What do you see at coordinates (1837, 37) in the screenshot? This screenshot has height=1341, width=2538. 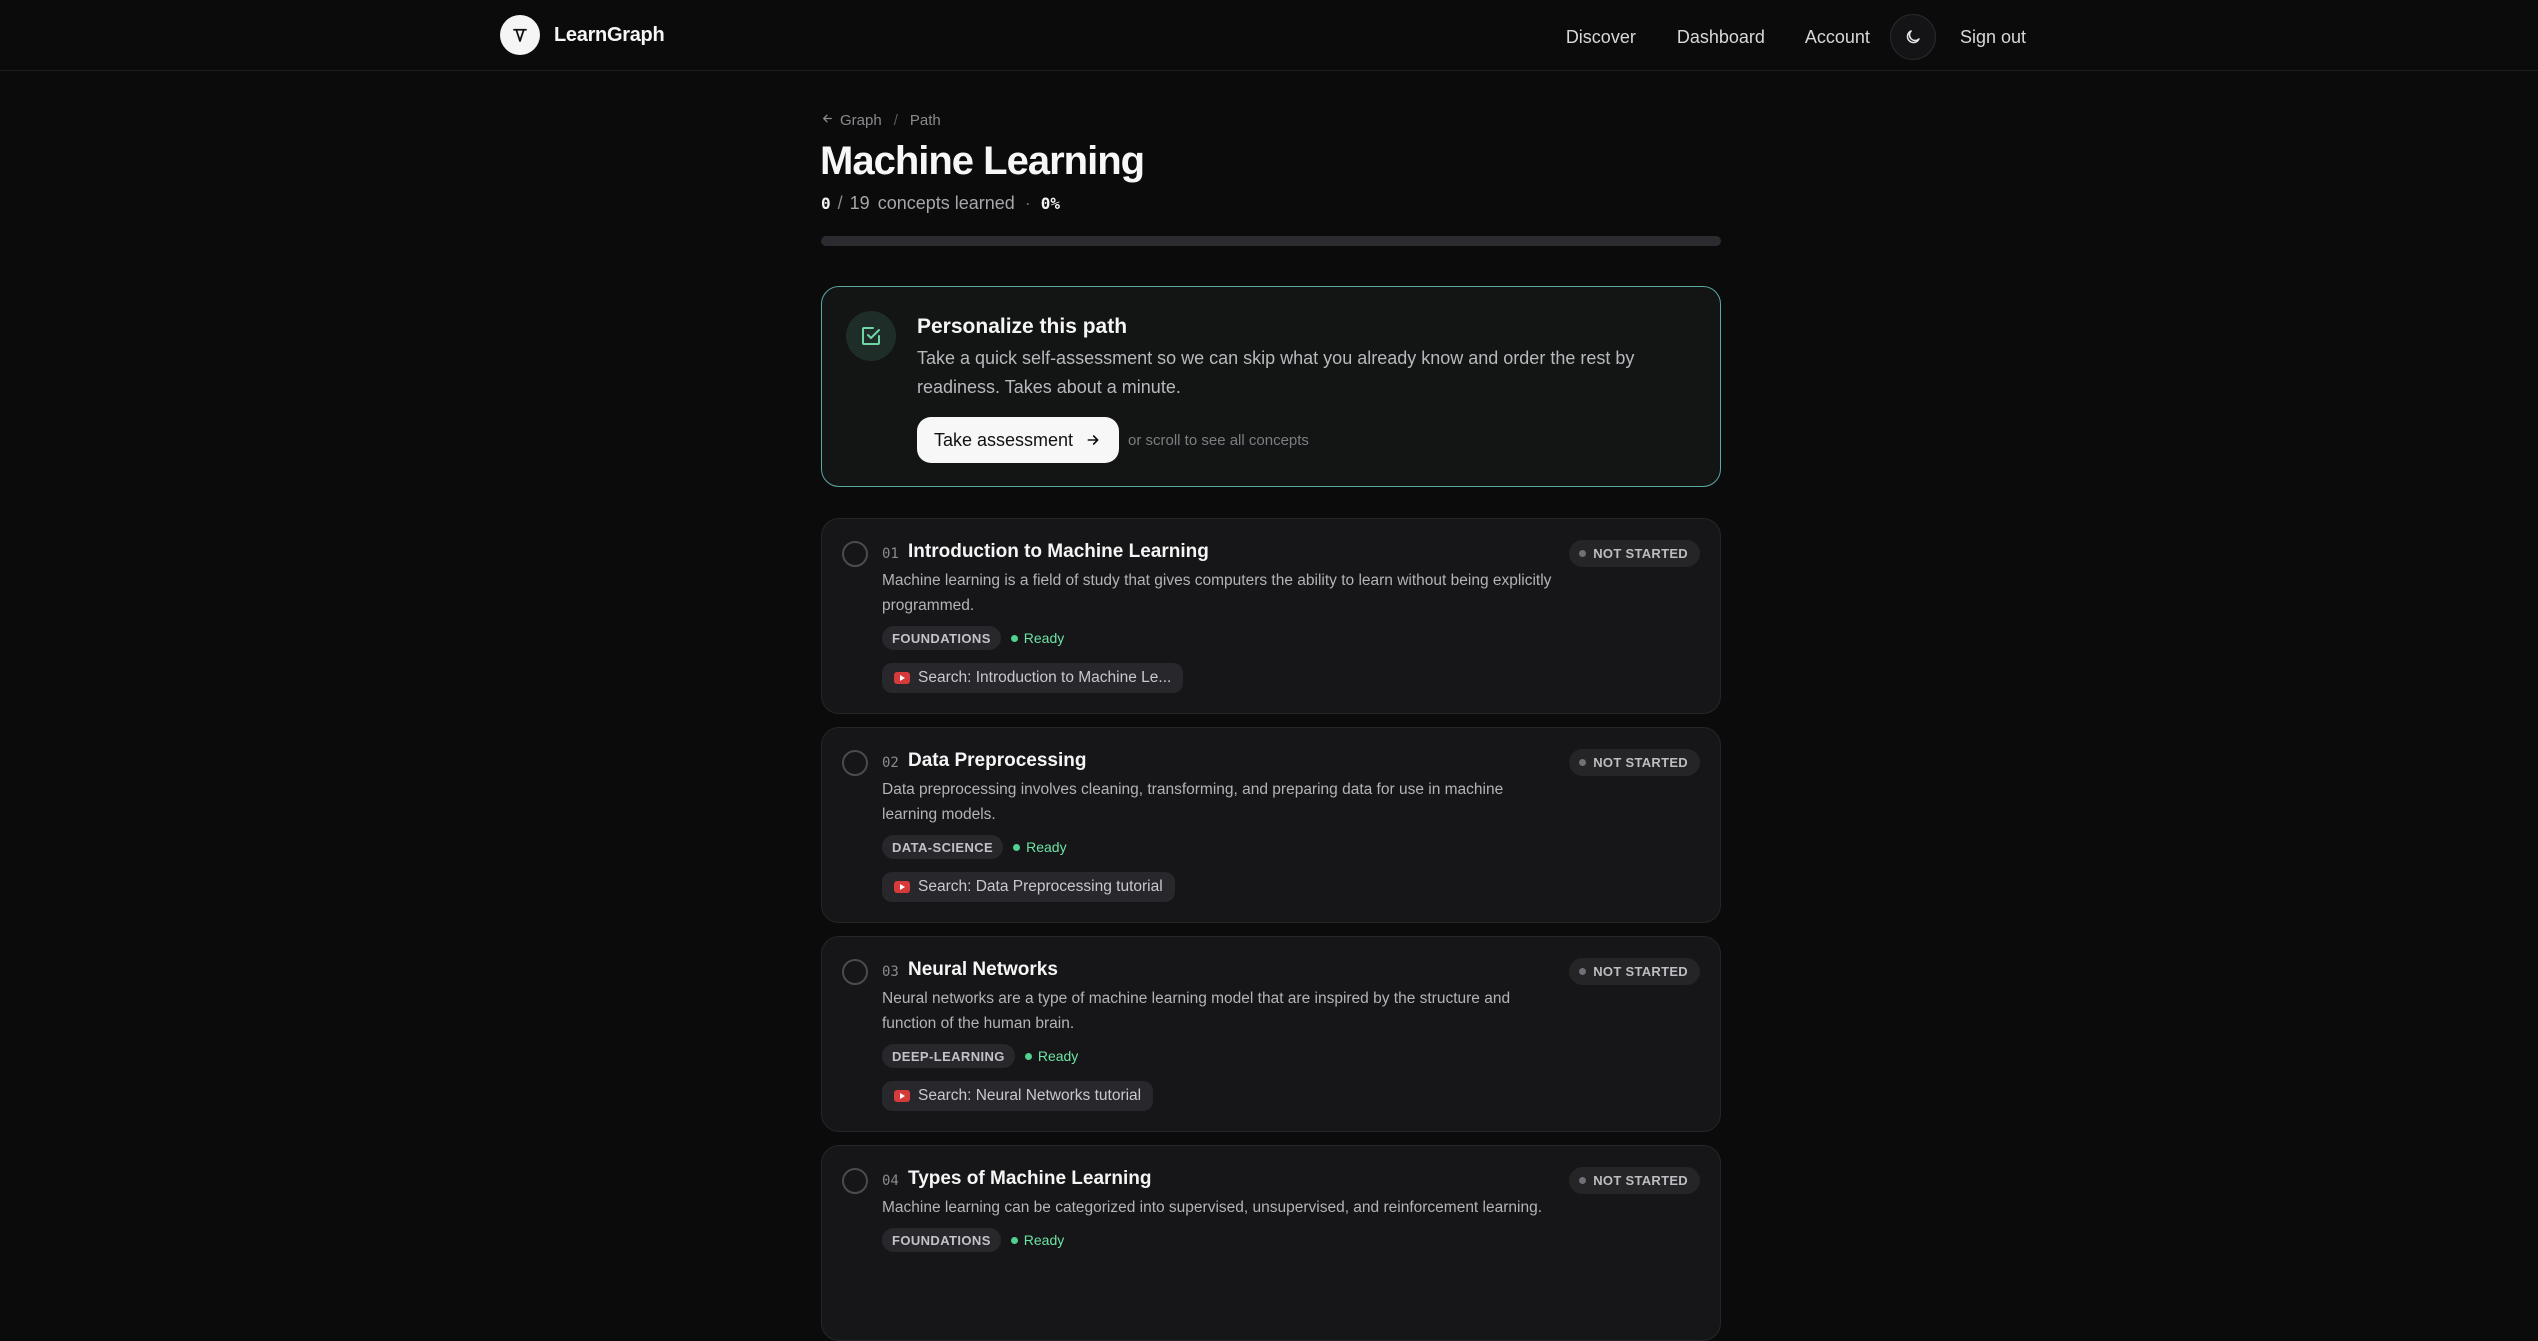 I see `nav-account-link: Account` at bounding box center [1837, 37].